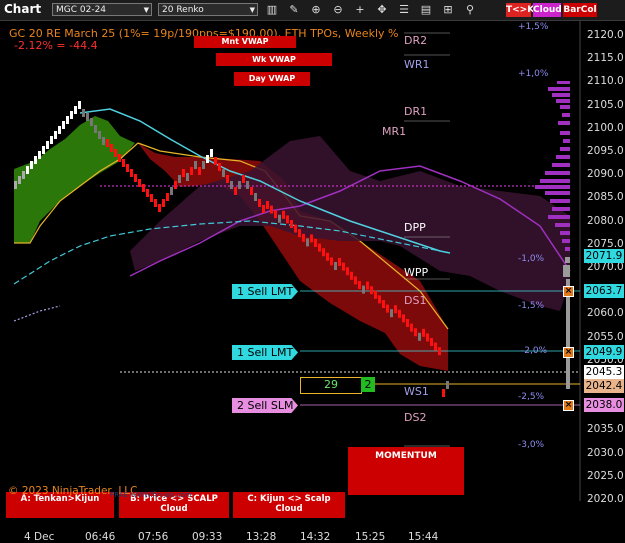 The height and width of the screenshot is (543, 625). What do you see at coordinates (294, 9) in the screenshot?
I see `drawing-tool-icon: ✎` at bounding box center [294, 9].